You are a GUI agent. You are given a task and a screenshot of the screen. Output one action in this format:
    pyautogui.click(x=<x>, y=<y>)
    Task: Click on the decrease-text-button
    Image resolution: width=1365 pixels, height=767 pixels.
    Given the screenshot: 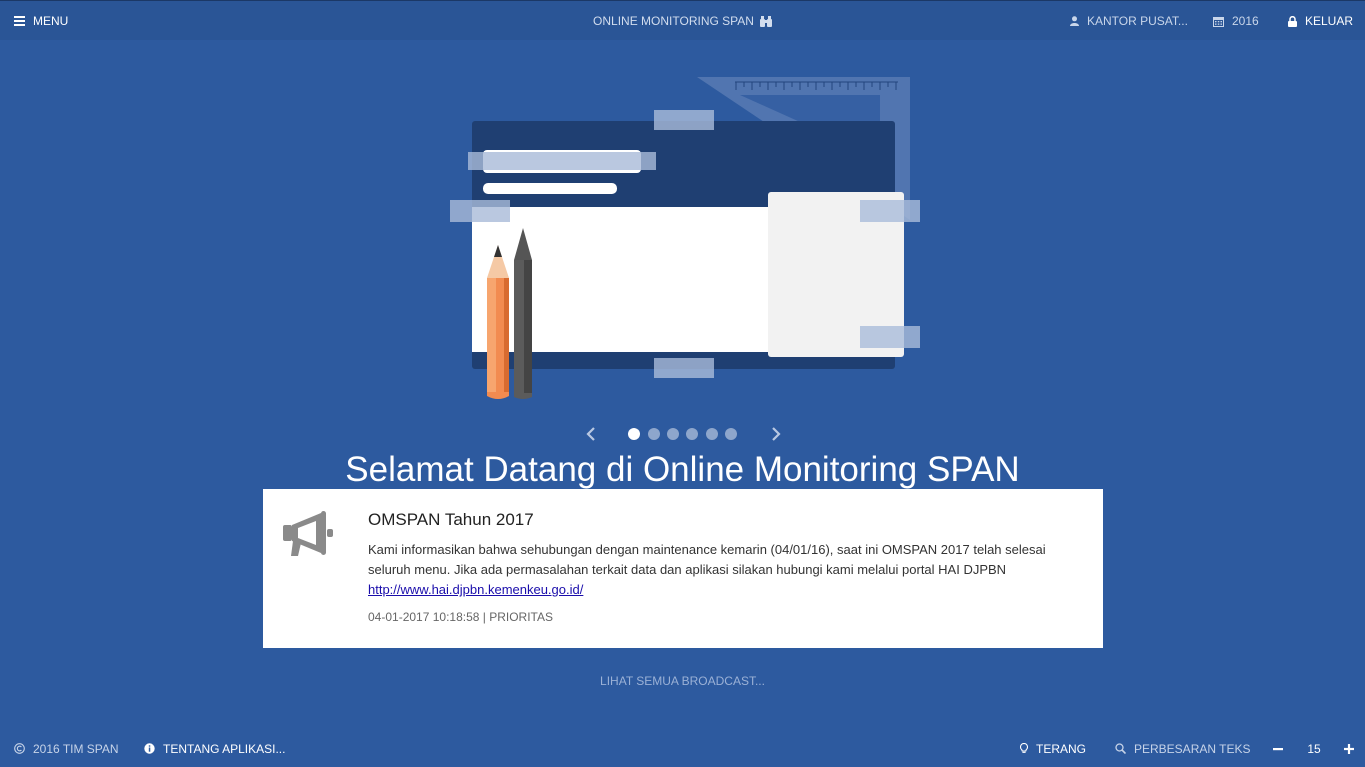 What is the action you would take?
    pyautogui.click(x=1278, y=748)
    